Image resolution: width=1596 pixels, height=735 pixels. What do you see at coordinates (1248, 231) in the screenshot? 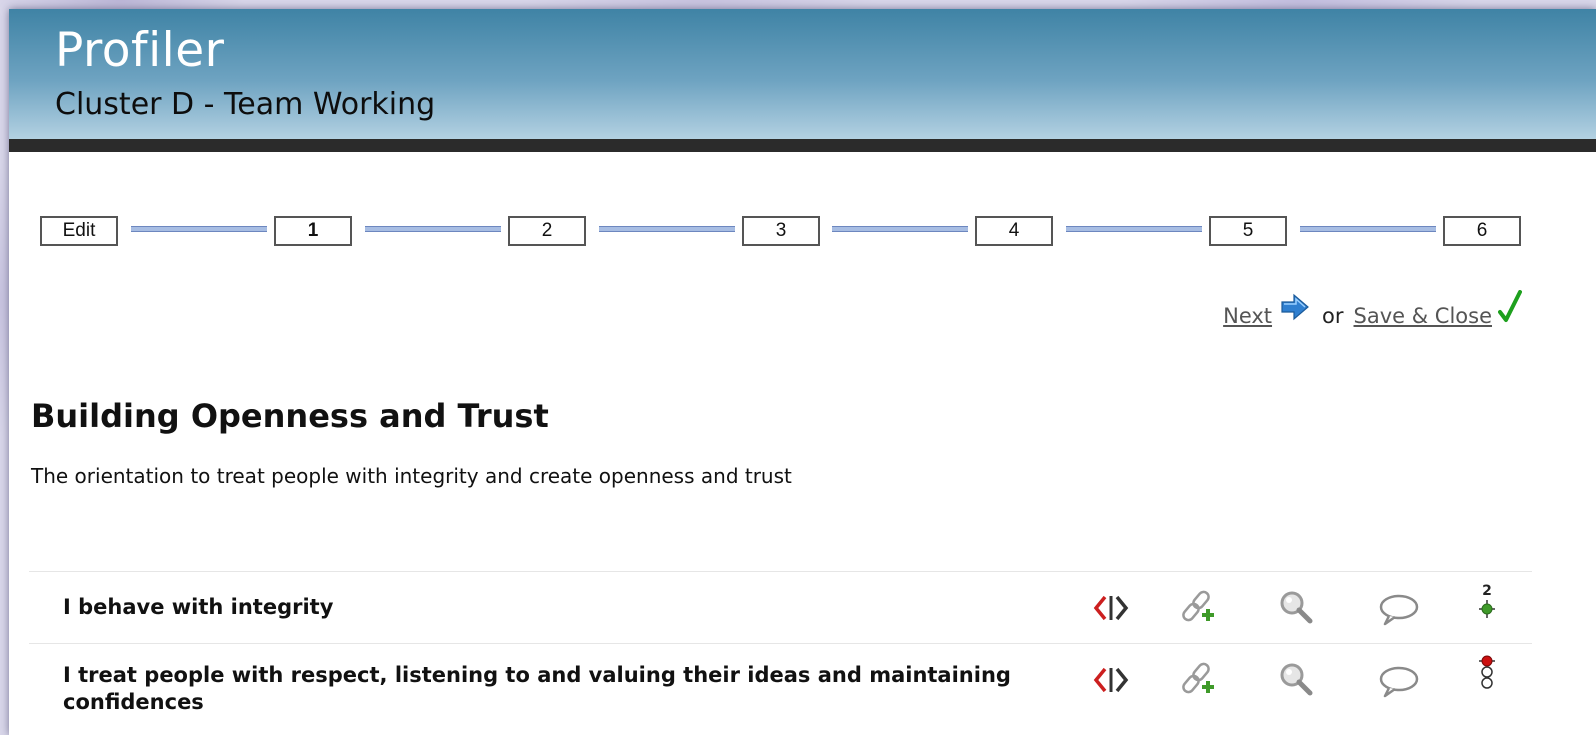
I see `step-5: 5` at bounding box center [1248, 231].